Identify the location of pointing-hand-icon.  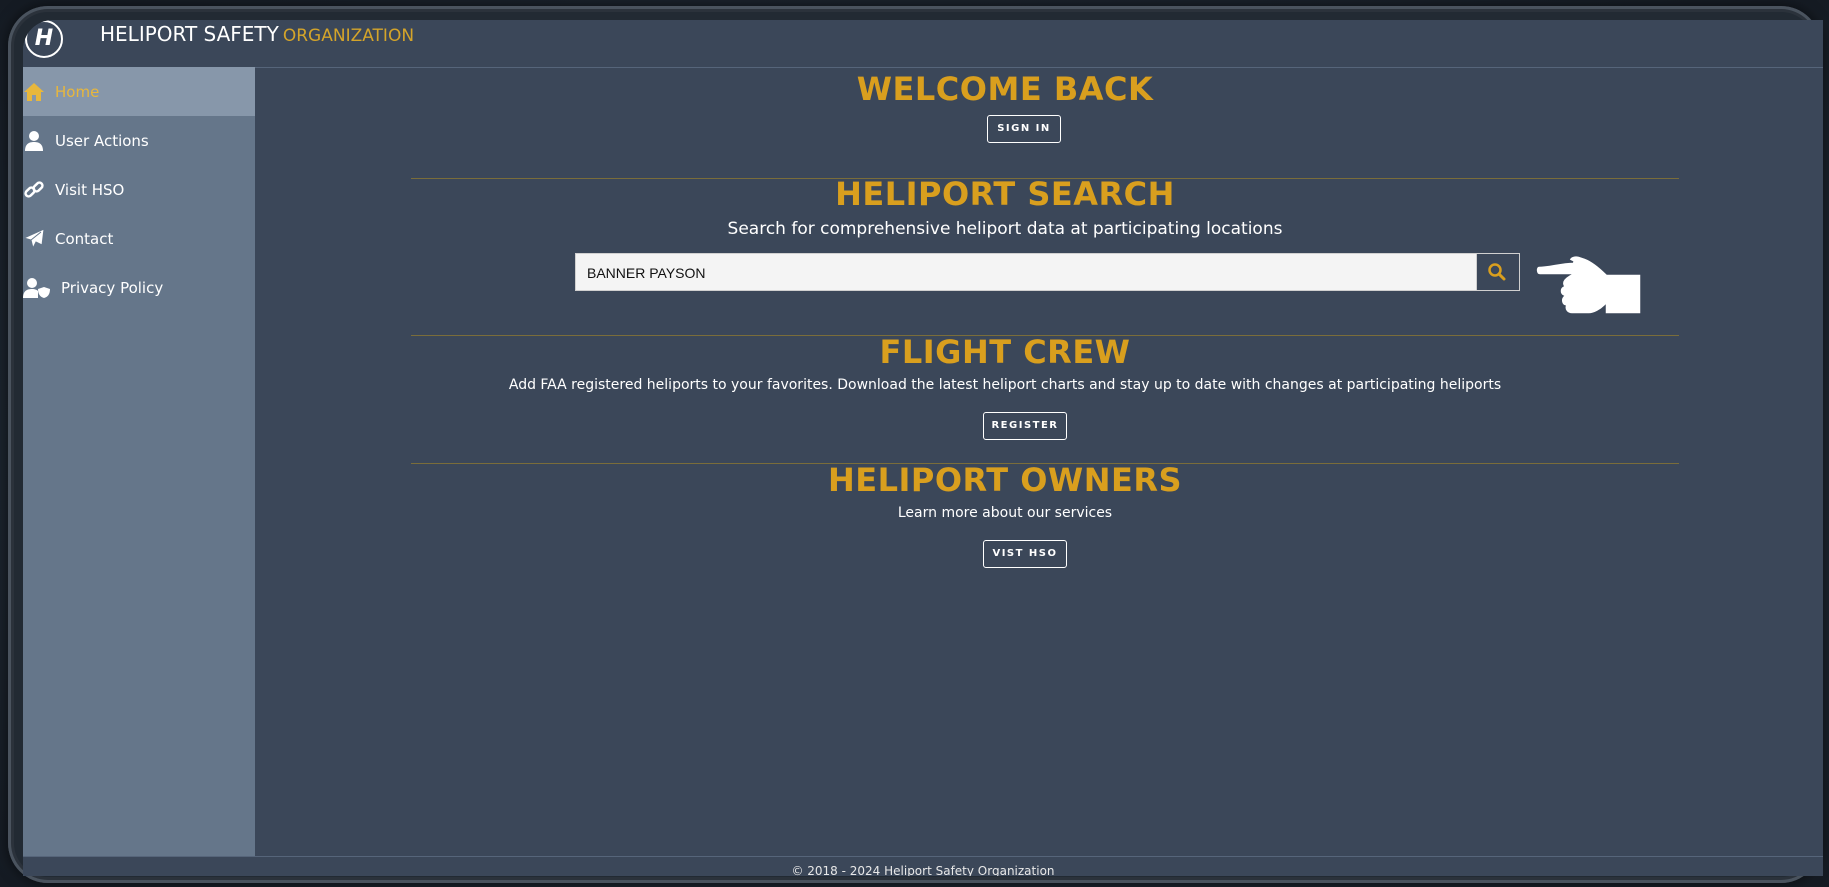
(1588, 284).